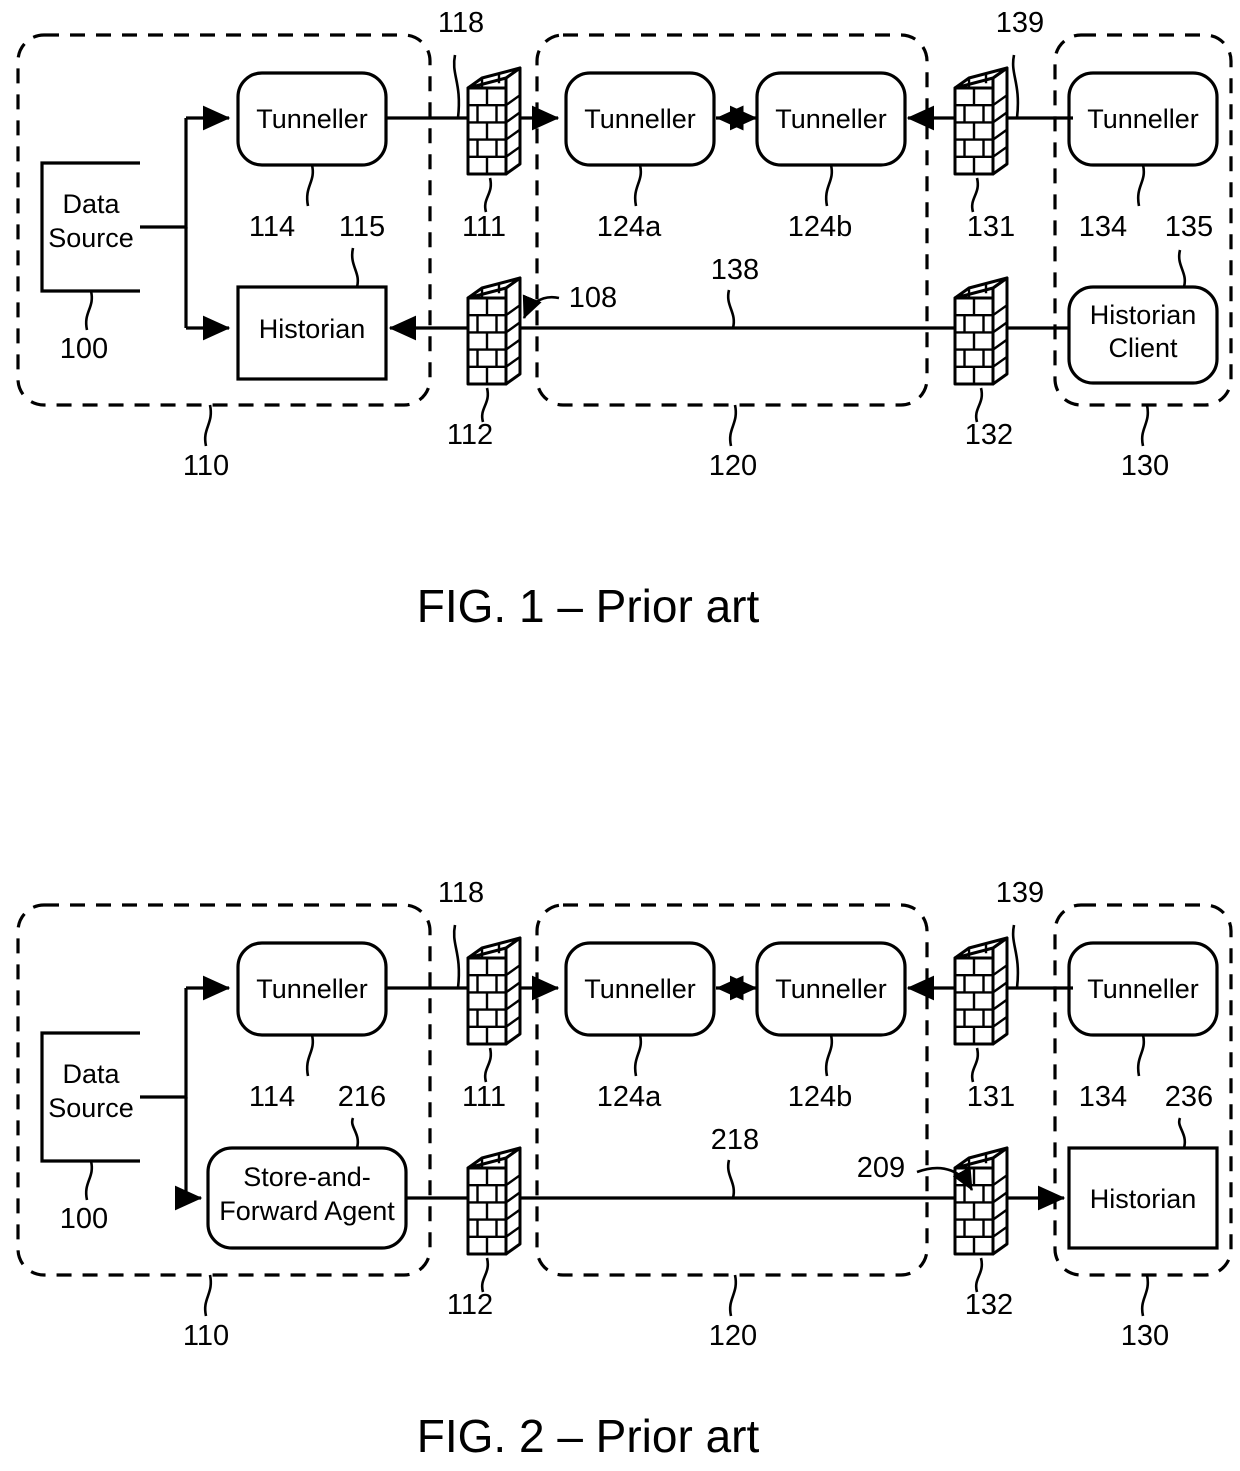  I want to click on ref-218: 218, so click(735, 1140).